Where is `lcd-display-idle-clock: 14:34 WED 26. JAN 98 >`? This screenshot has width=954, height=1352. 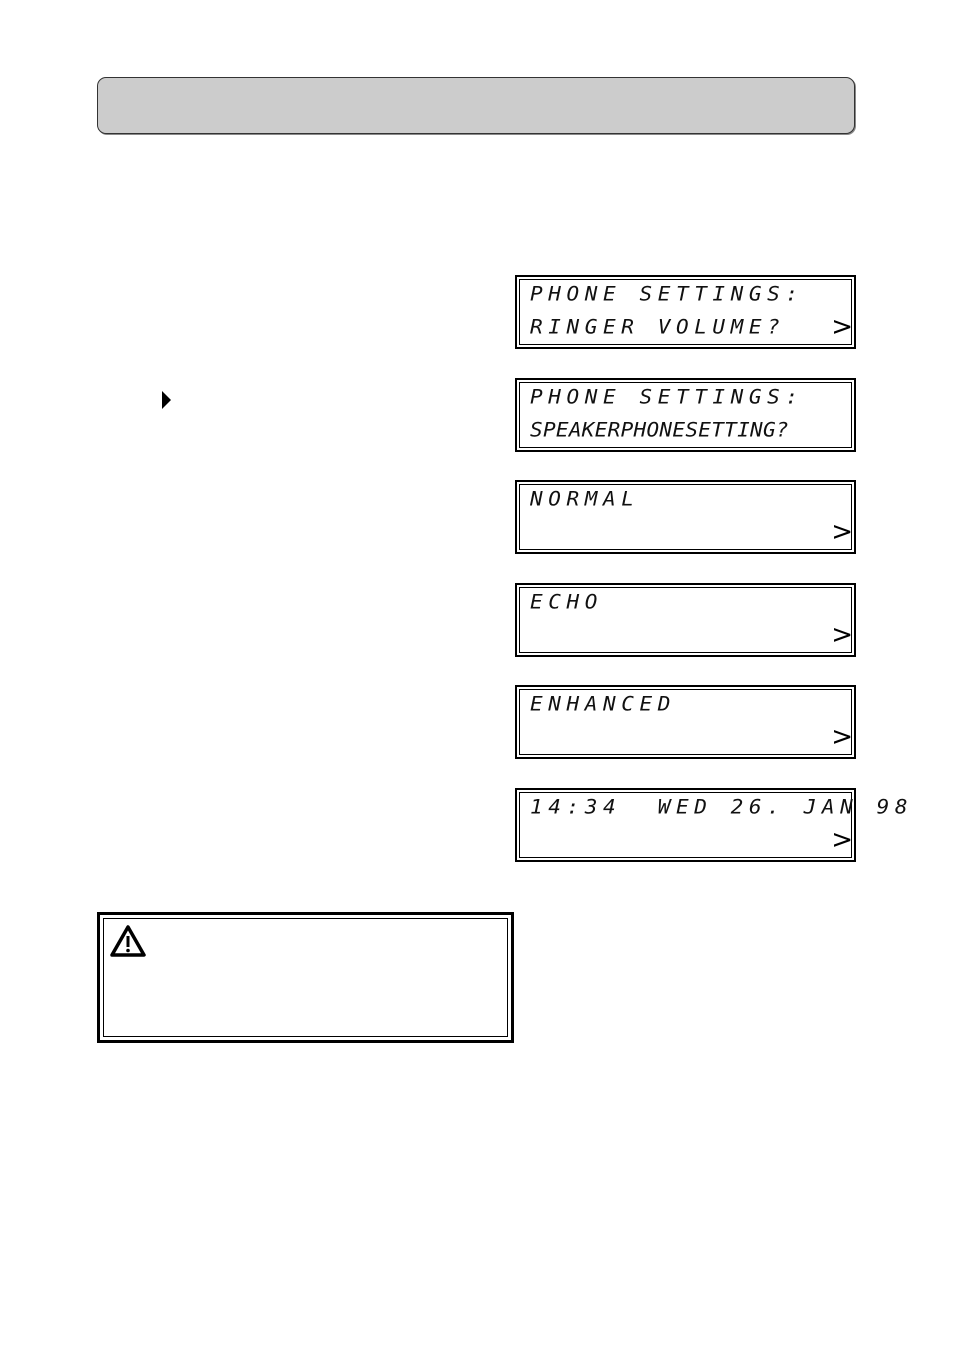 lcd-display-idle-clock: 14:34 WED 26. JAN 98 > is located at coordinates (714, 825).